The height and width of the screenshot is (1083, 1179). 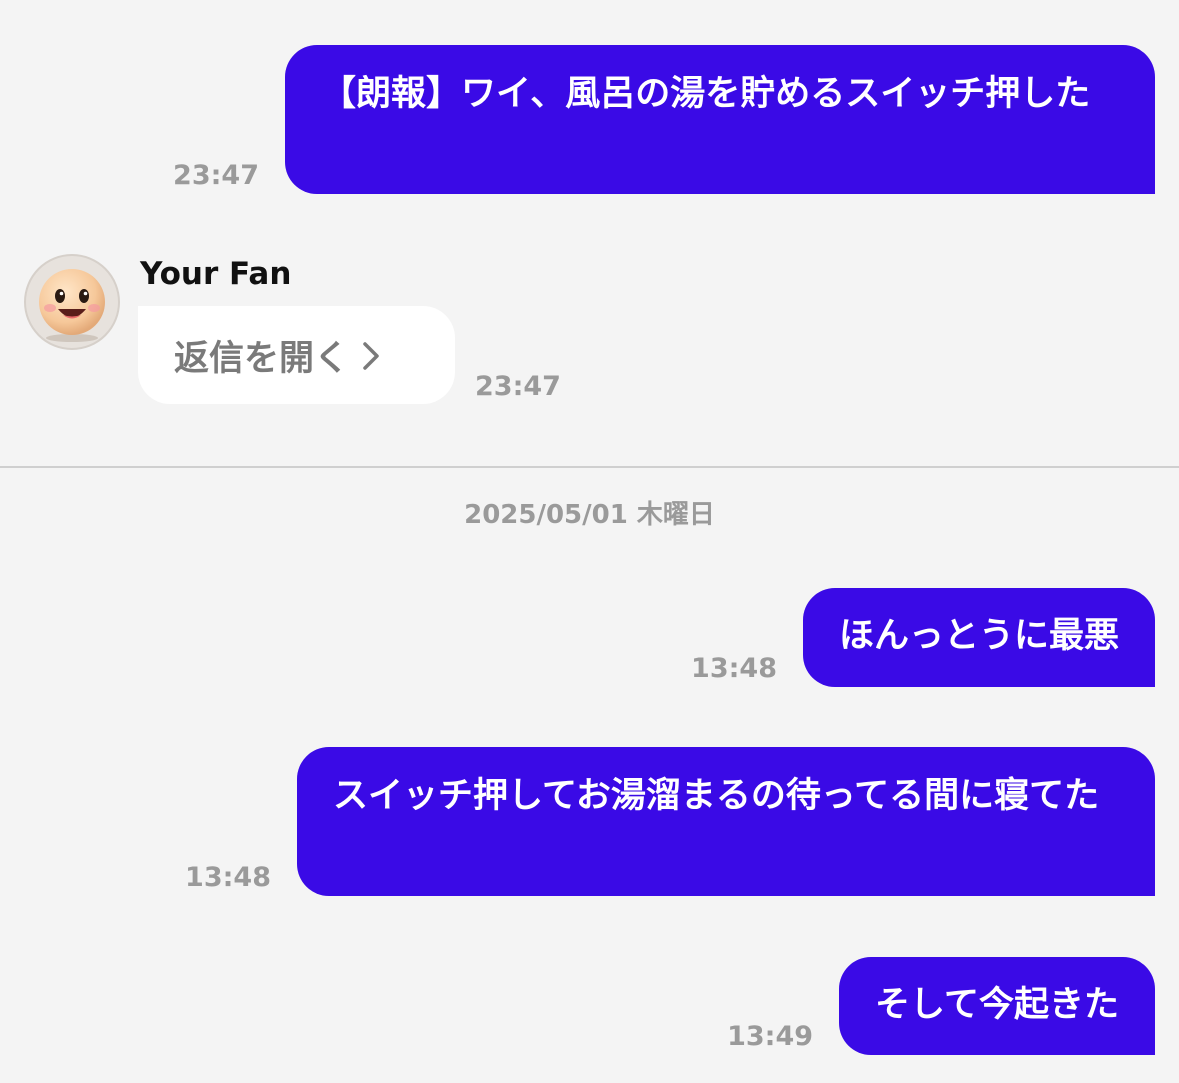 I want to click on open-reply-button: 返信を開く, so click(x=296, y=355).